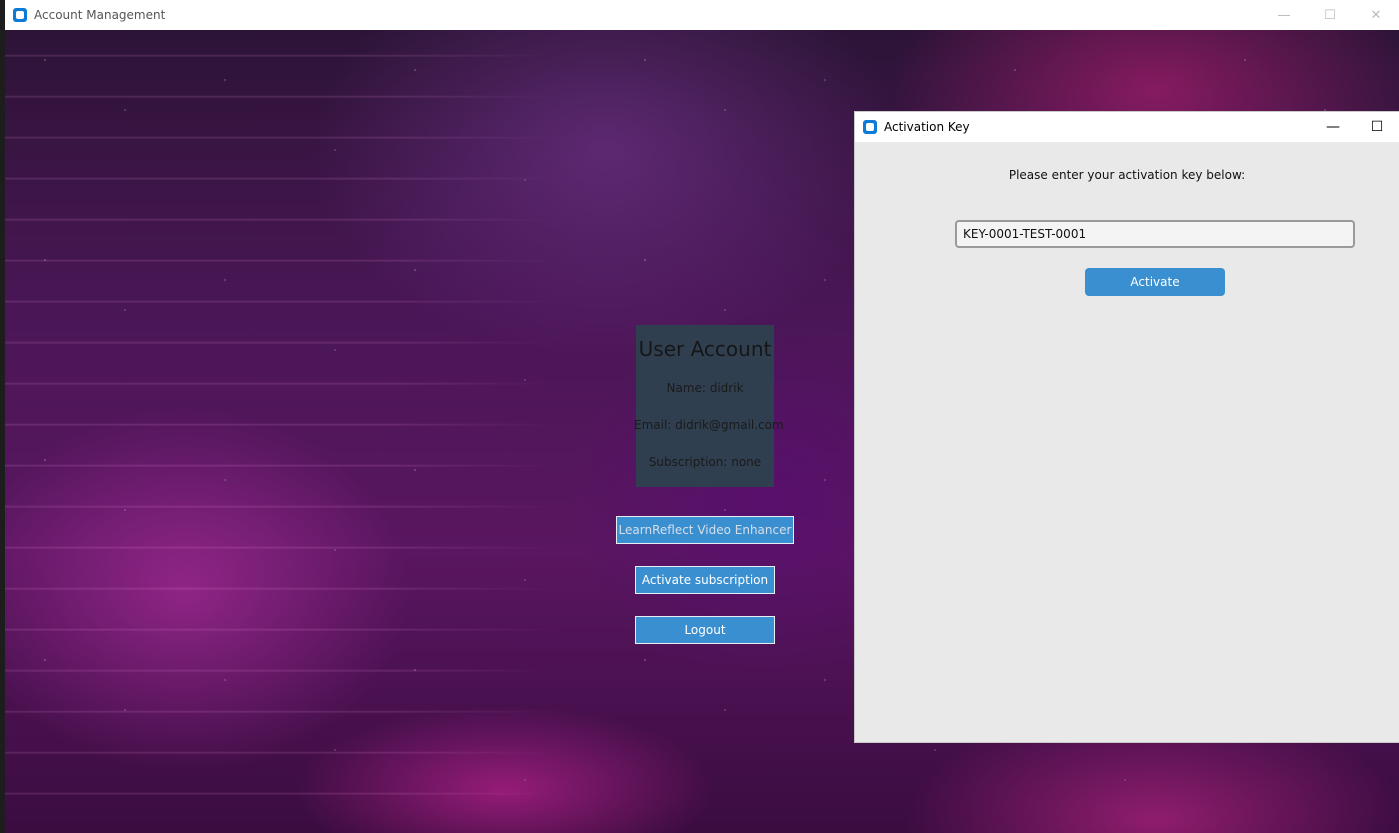 This screenshot has height=833, width=1399. I want to click on video-enhancer-button: LearnReflect Video Enhancer, so click(705, 530).